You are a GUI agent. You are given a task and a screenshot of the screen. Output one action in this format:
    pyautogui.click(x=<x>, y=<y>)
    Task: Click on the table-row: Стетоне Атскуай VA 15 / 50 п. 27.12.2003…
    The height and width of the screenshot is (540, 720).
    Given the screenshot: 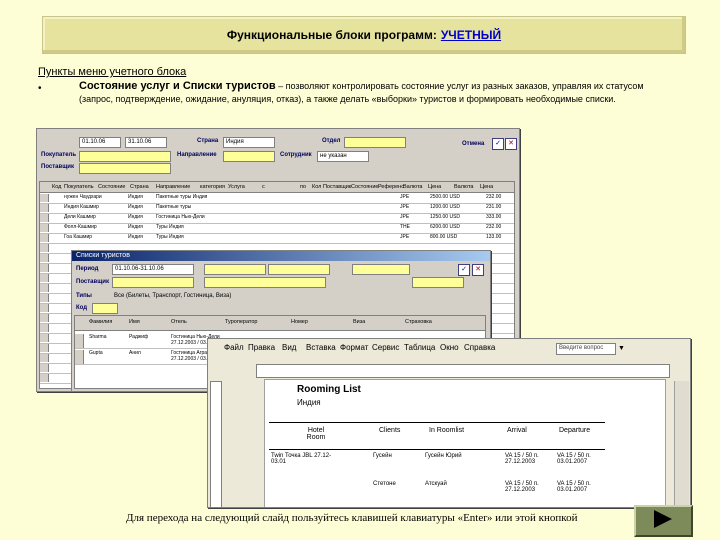 What is the action you would take?
    pyautogui.click(x=437, y=493)
    